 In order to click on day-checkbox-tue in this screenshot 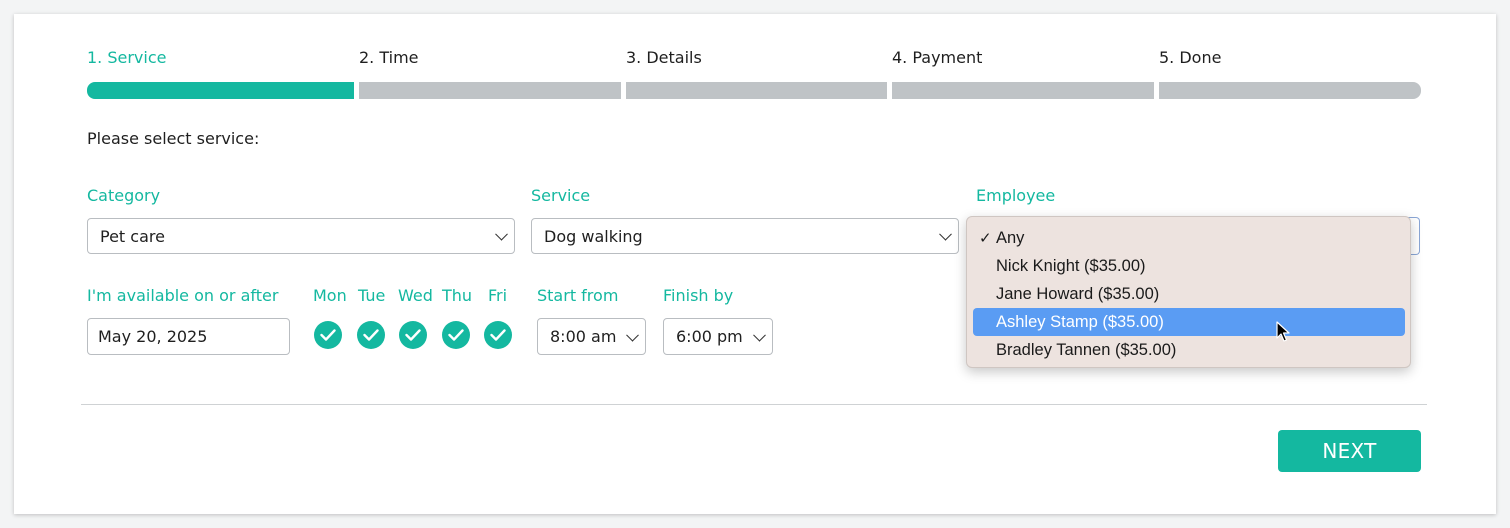, I will do `click(371, 335)`.